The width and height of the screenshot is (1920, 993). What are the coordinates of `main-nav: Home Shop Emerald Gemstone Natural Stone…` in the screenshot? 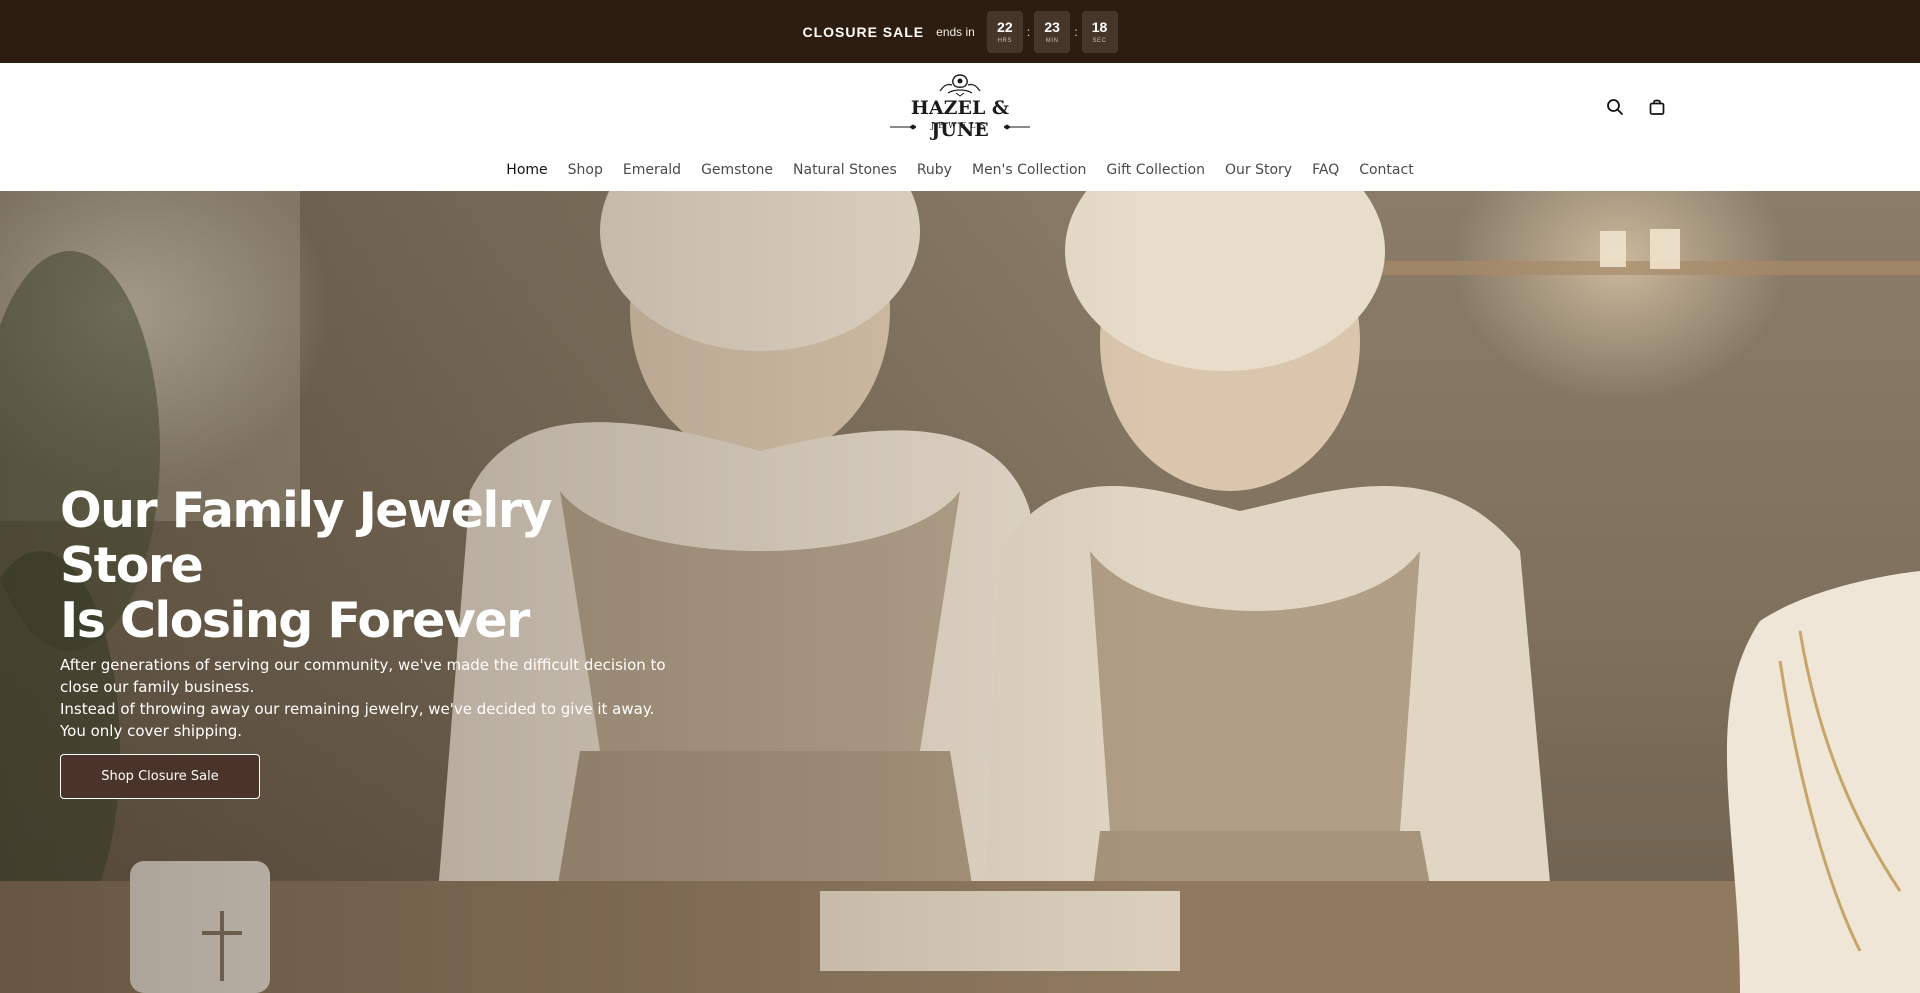 It's located at (960, 170).